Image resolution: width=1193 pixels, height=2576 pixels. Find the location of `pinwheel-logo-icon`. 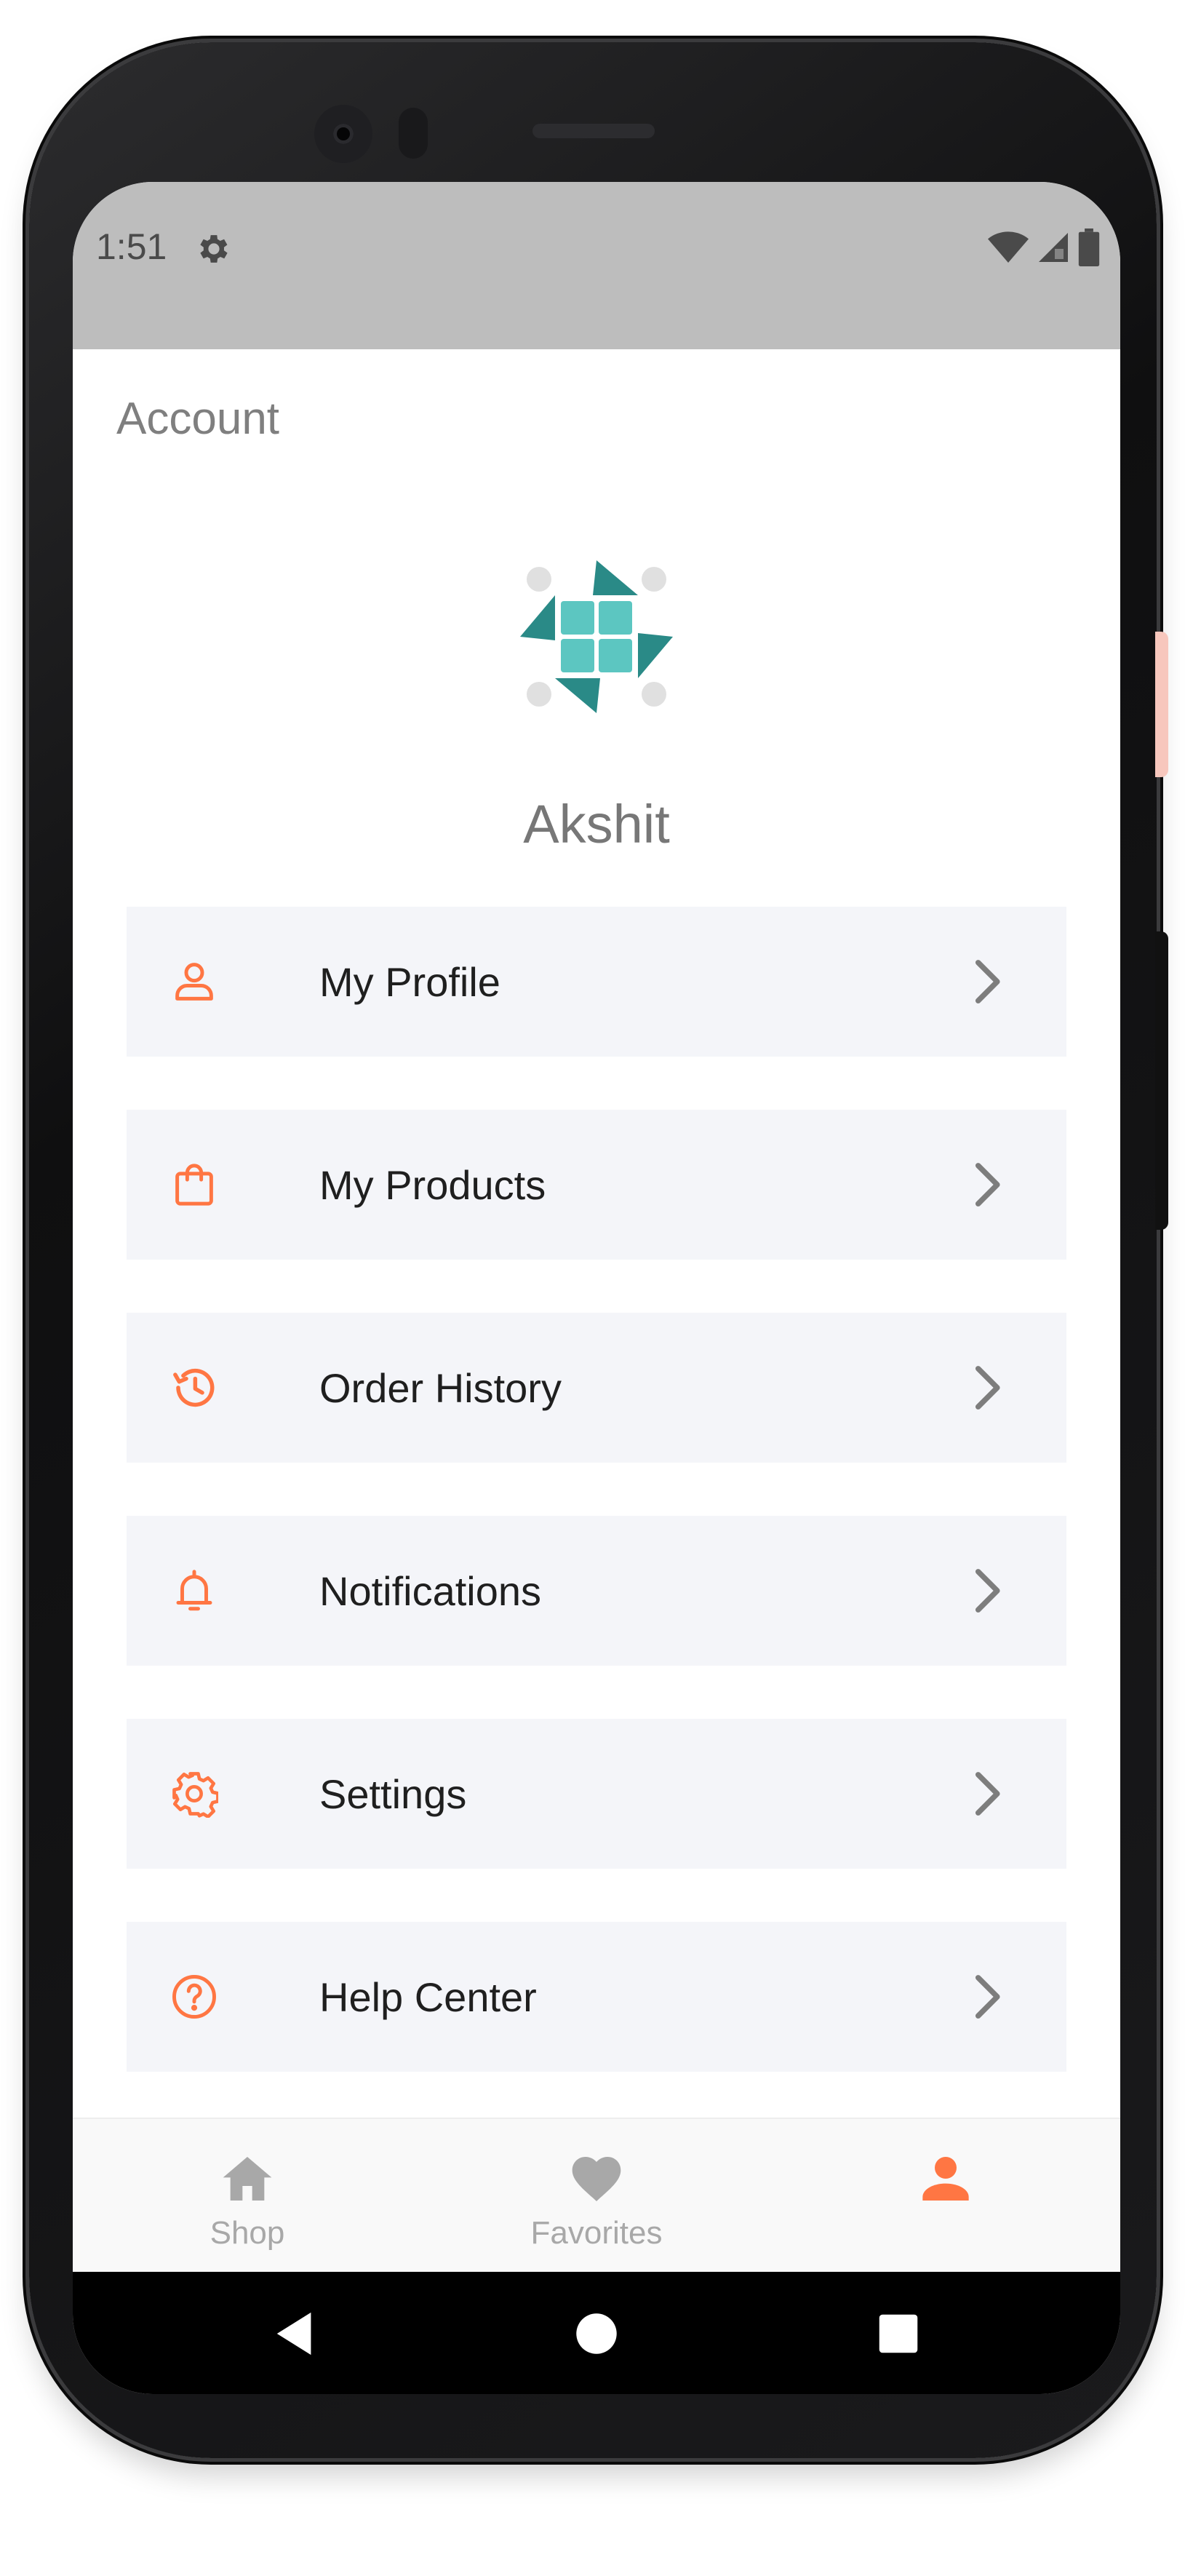

pinwheel-logo-icon is located at coordinates (596, 636).